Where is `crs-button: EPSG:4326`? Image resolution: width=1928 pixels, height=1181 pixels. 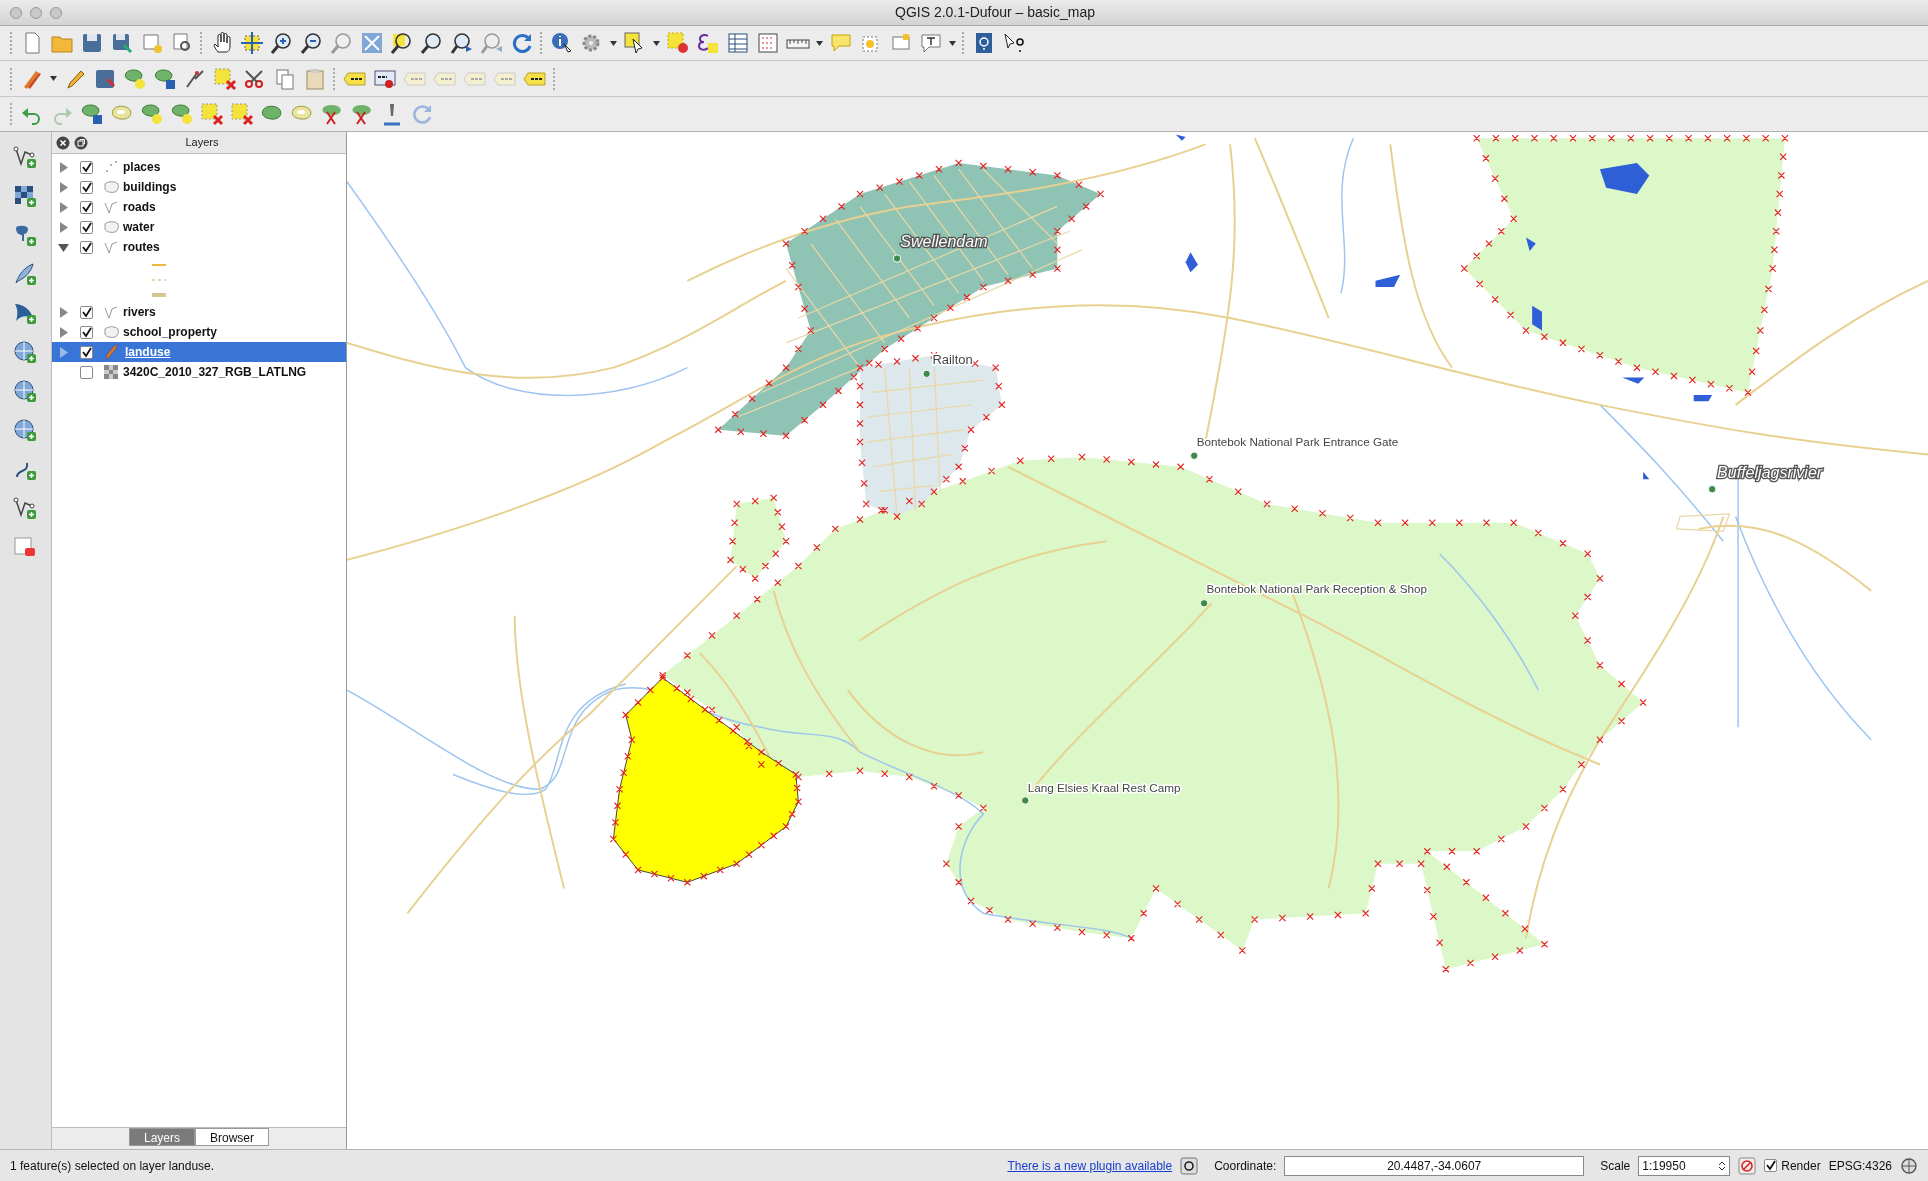
crs-button: EPSG:4326 is located at coordinates (1860, 1165).